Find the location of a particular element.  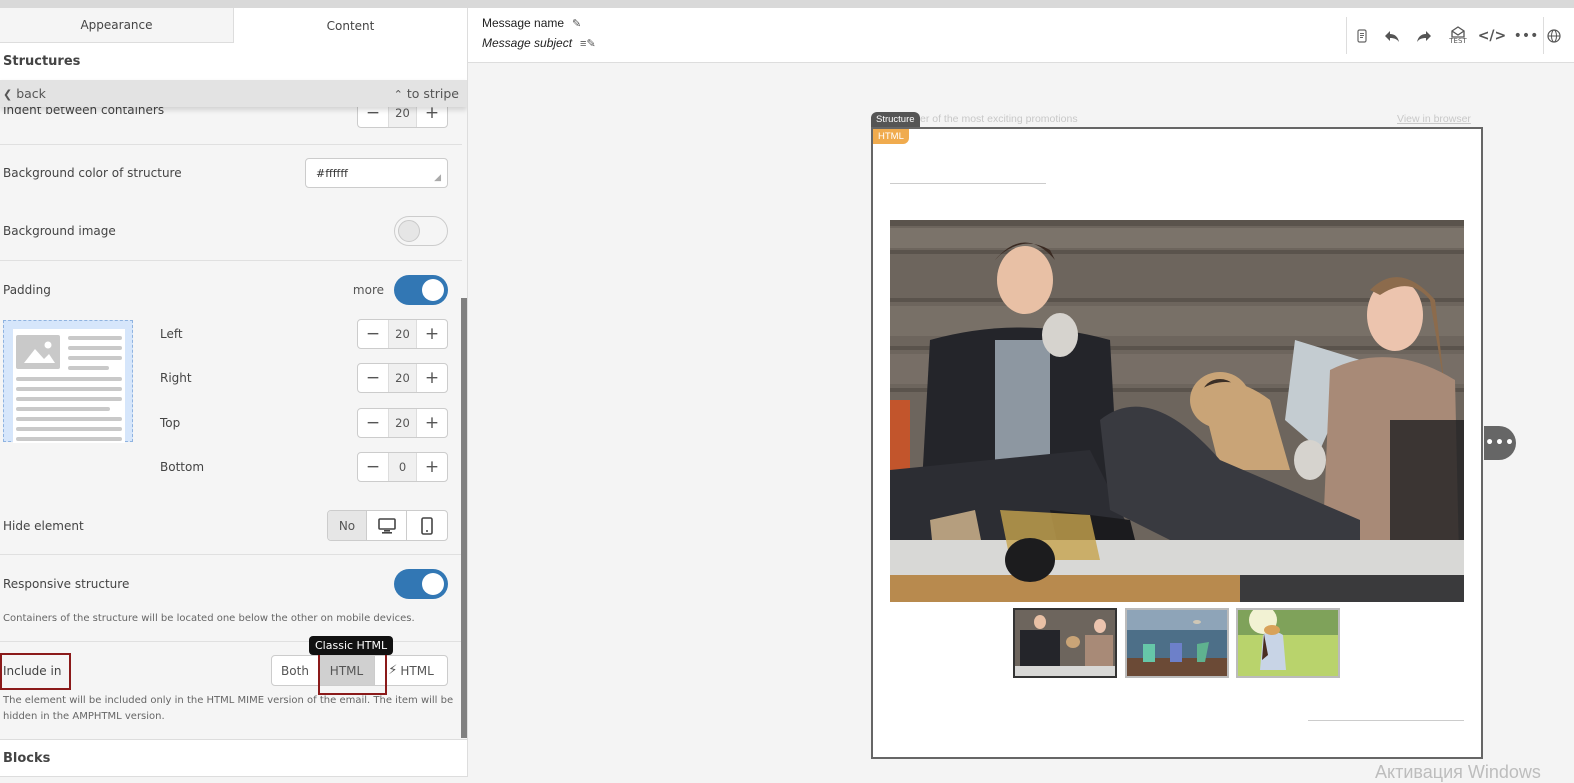

code-button: </> is located at coordinates (1492, 35).